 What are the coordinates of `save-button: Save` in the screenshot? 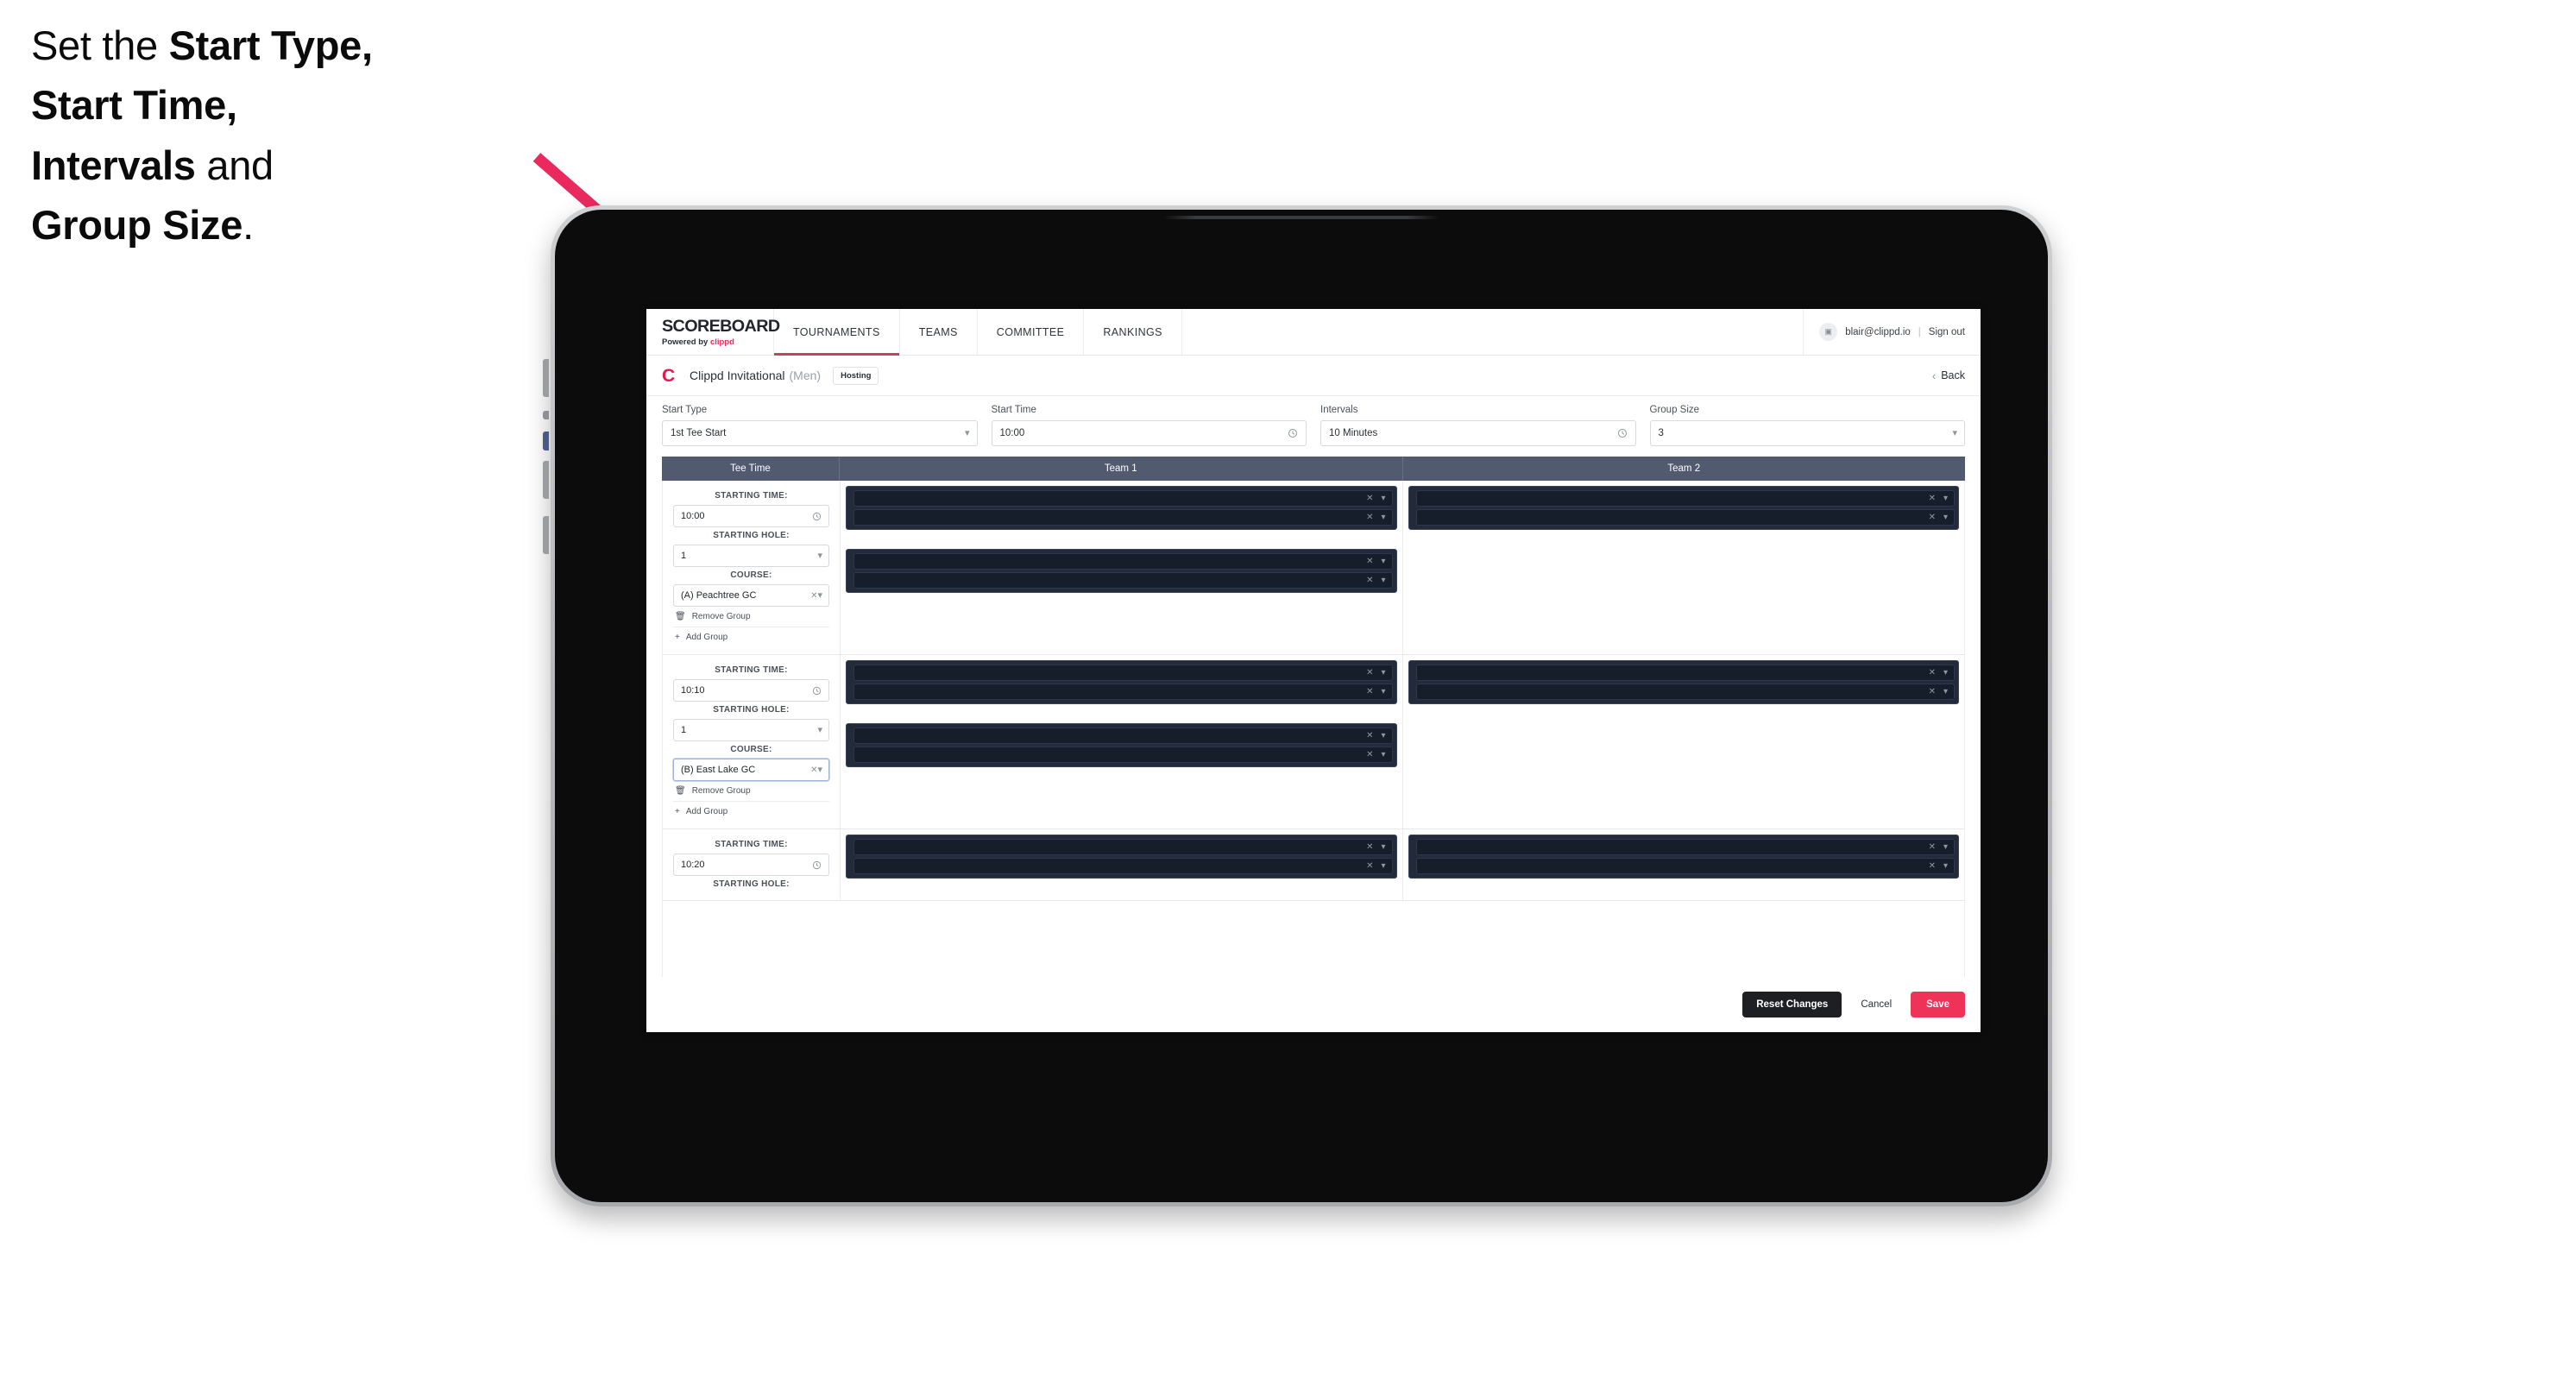 It's located at (1938, 1005).